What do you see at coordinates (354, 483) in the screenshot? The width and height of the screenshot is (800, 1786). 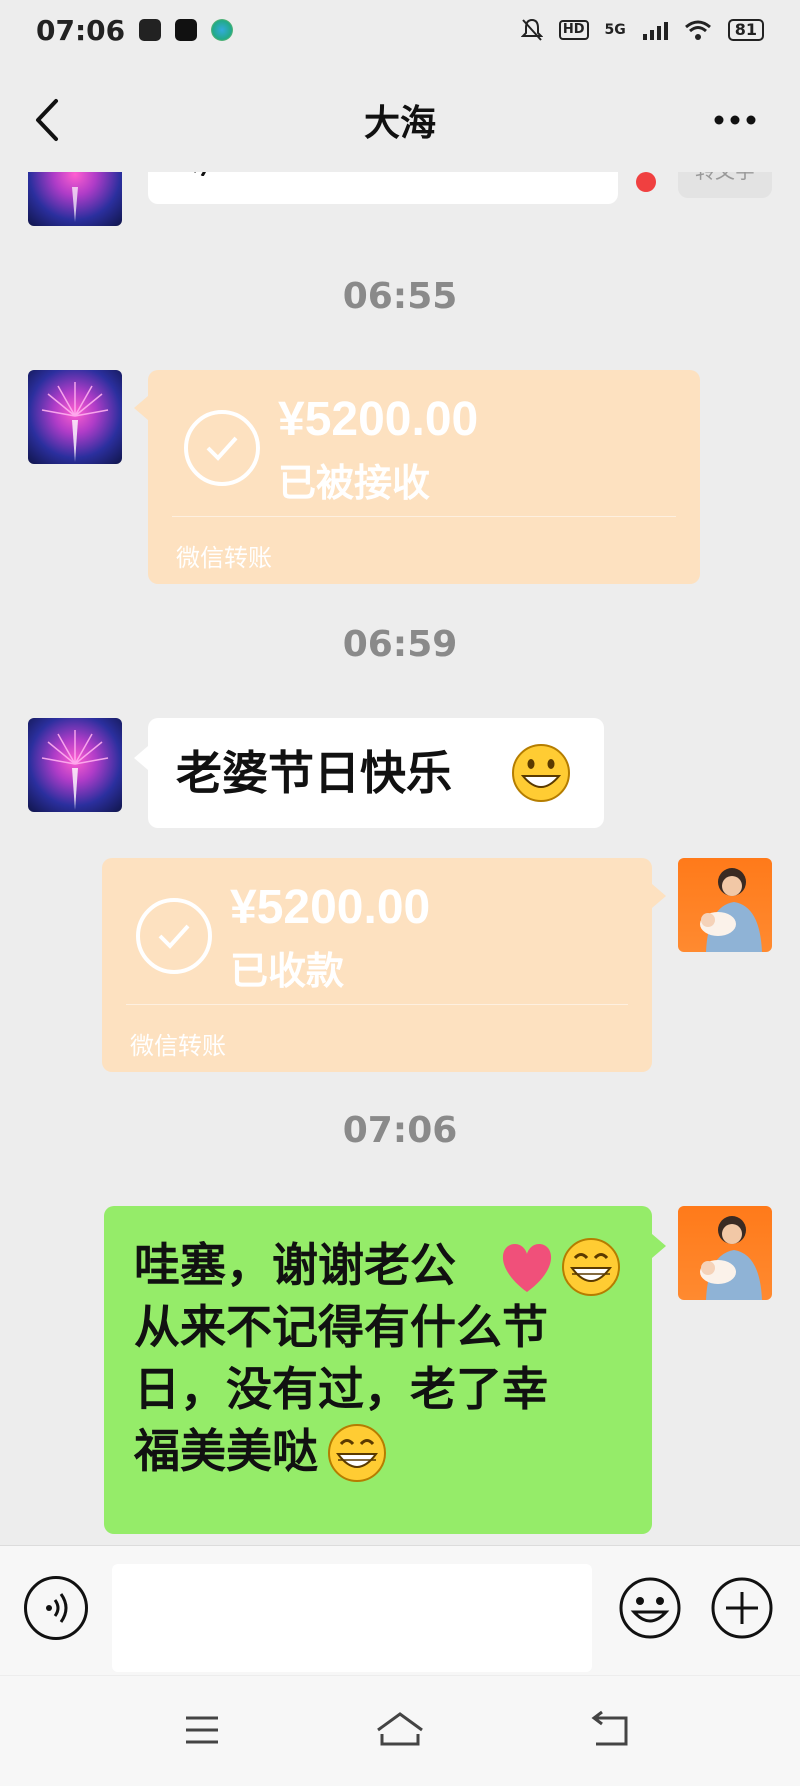 I see `transfer-status: 已被接收` at bounding box center [354, 483].